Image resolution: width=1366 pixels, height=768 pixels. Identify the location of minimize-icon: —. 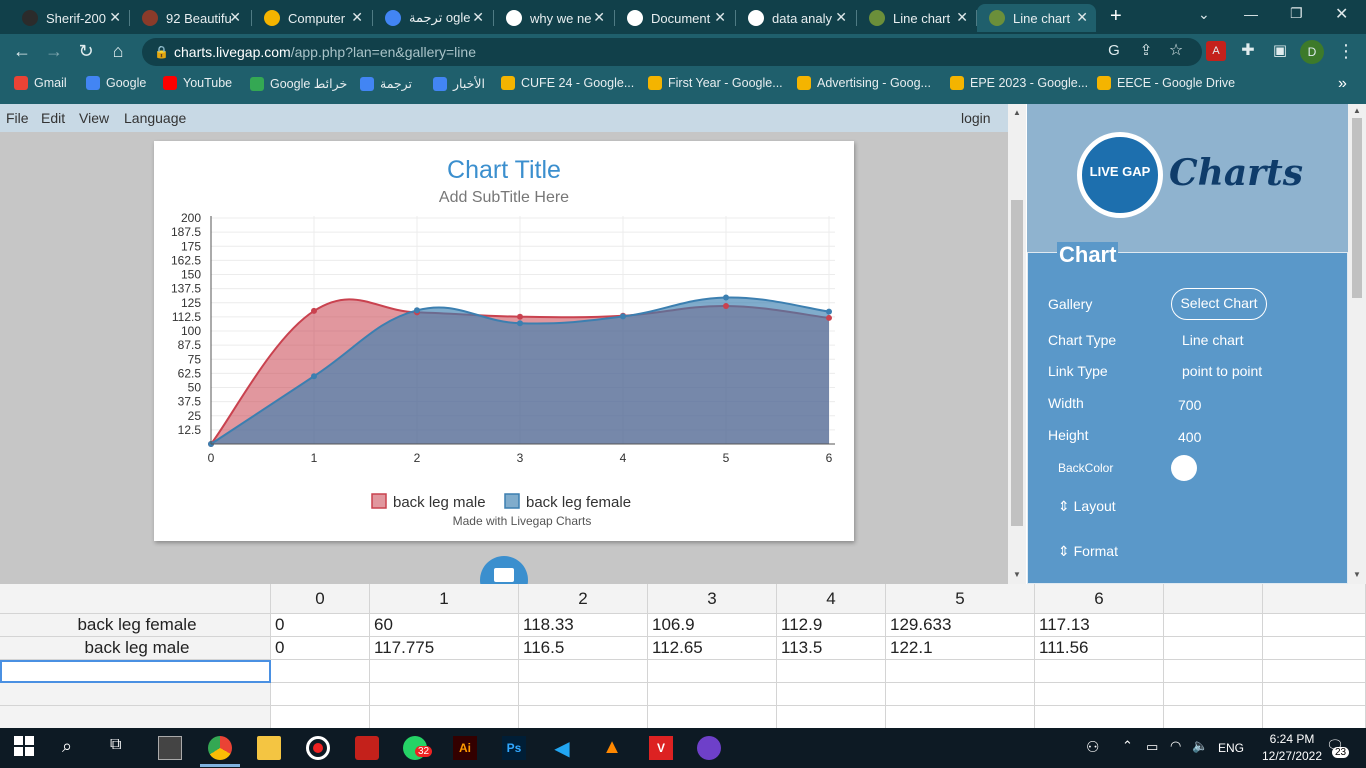
(1251, 14).